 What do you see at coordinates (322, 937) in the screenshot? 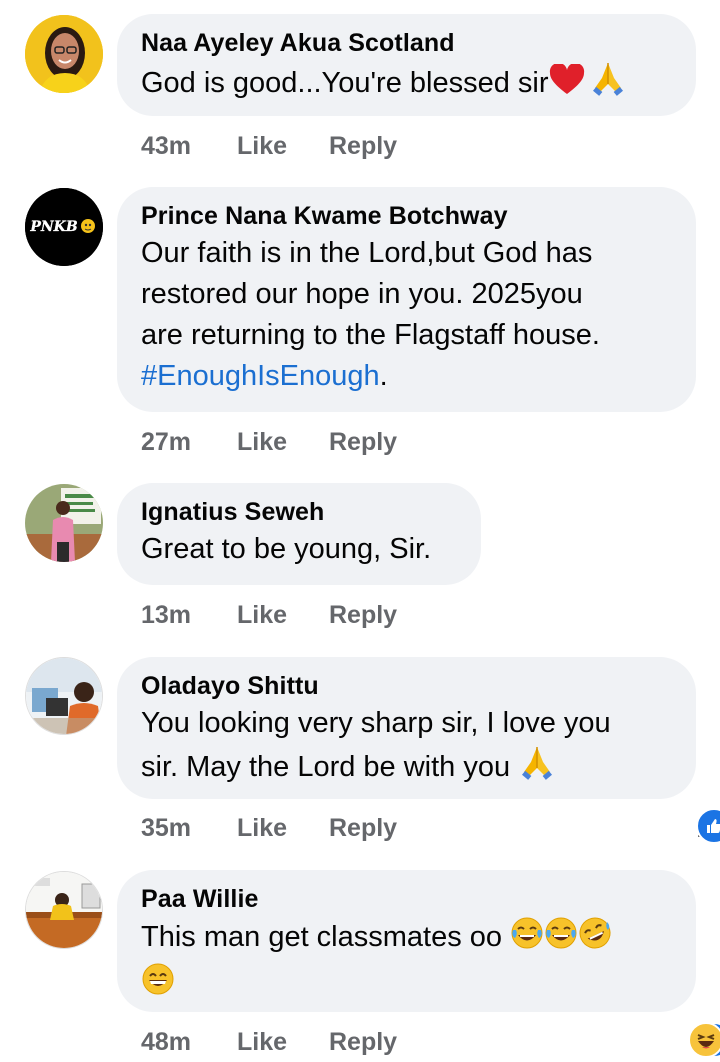
I see `comment-text-line-content: This man get classmates oo` at bounding box center [322, 937].